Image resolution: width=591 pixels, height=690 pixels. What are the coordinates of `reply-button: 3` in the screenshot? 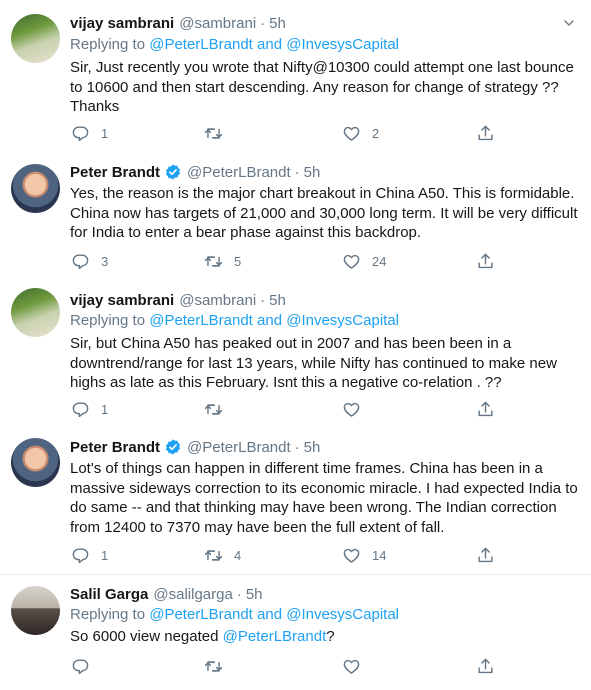 It's located at (89, 261).